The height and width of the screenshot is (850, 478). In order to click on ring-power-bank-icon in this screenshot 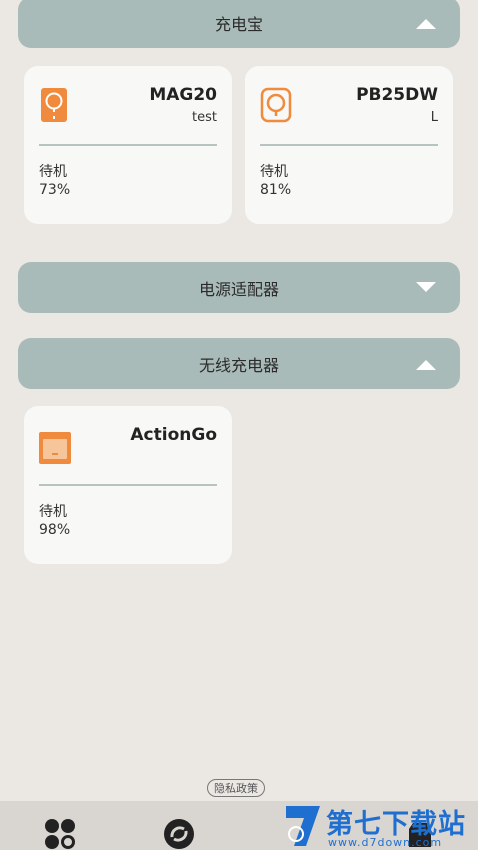, I will do `click(276, 105)`.